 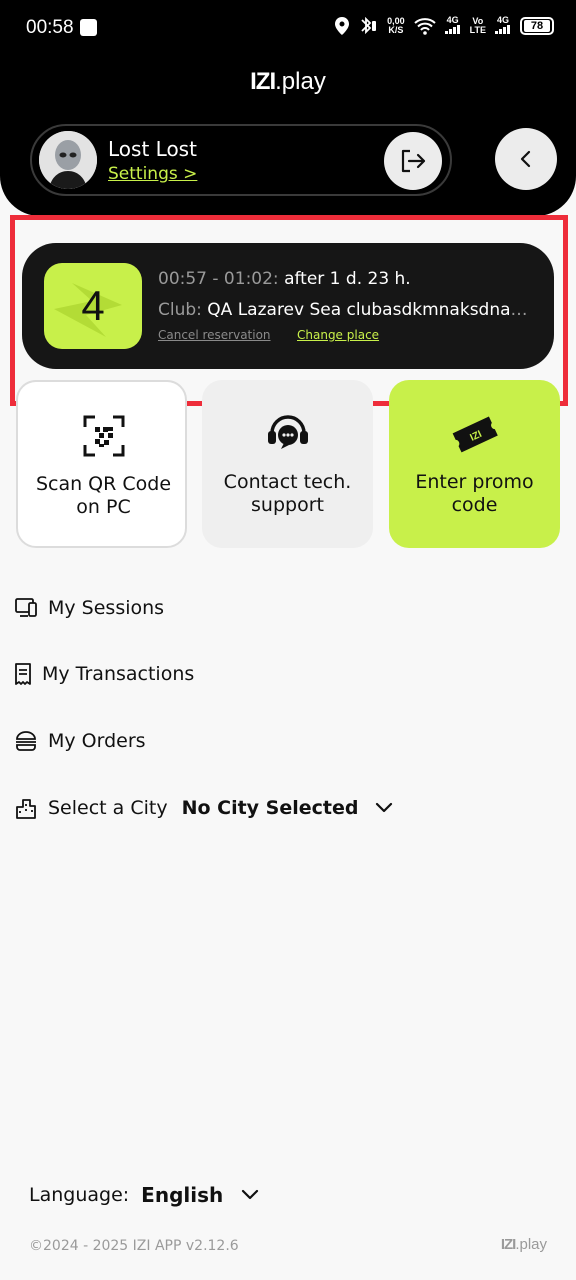 I want to click on status-time: 00:58, so click(x=50, y=27).